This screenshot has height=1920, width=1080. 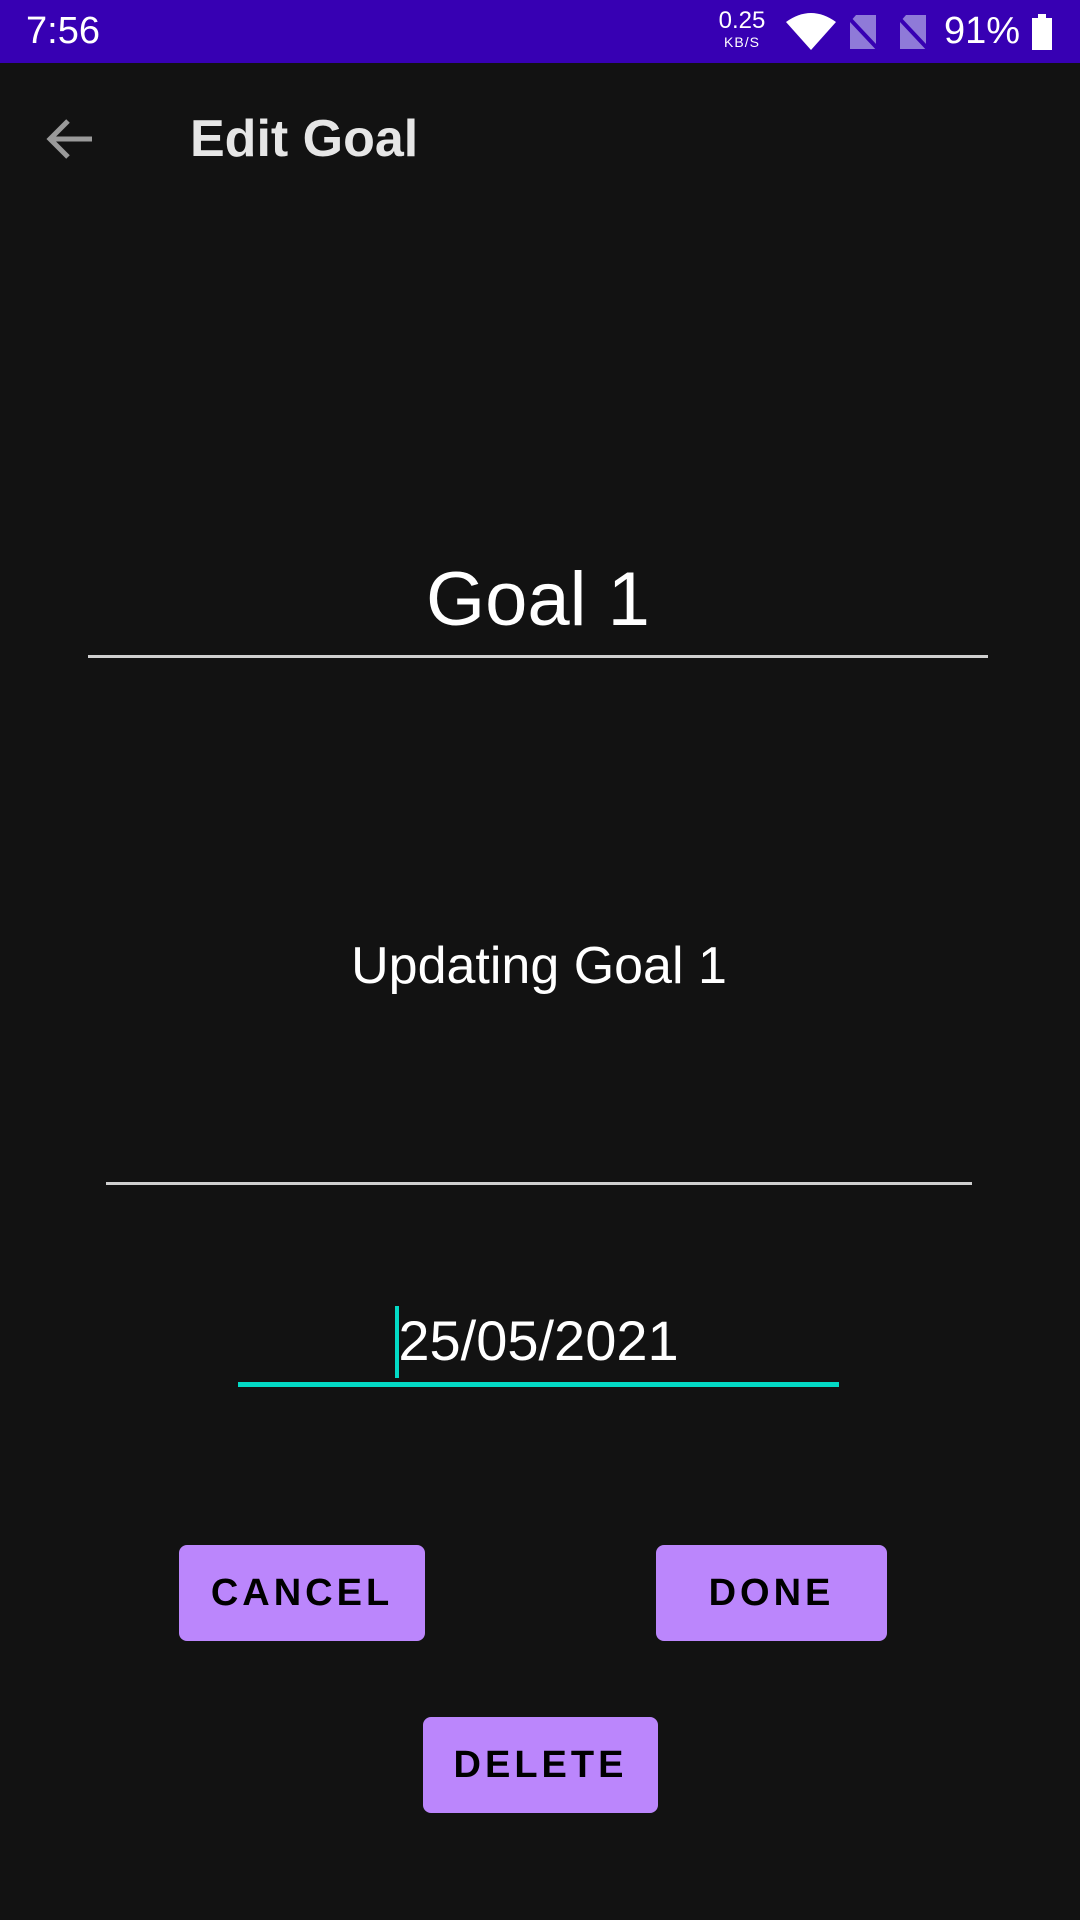 What do you see at coordinates (302, 1593) in the screenshot?
I see `cancel-button: CANCEL` at bounding box center [302, 1593].